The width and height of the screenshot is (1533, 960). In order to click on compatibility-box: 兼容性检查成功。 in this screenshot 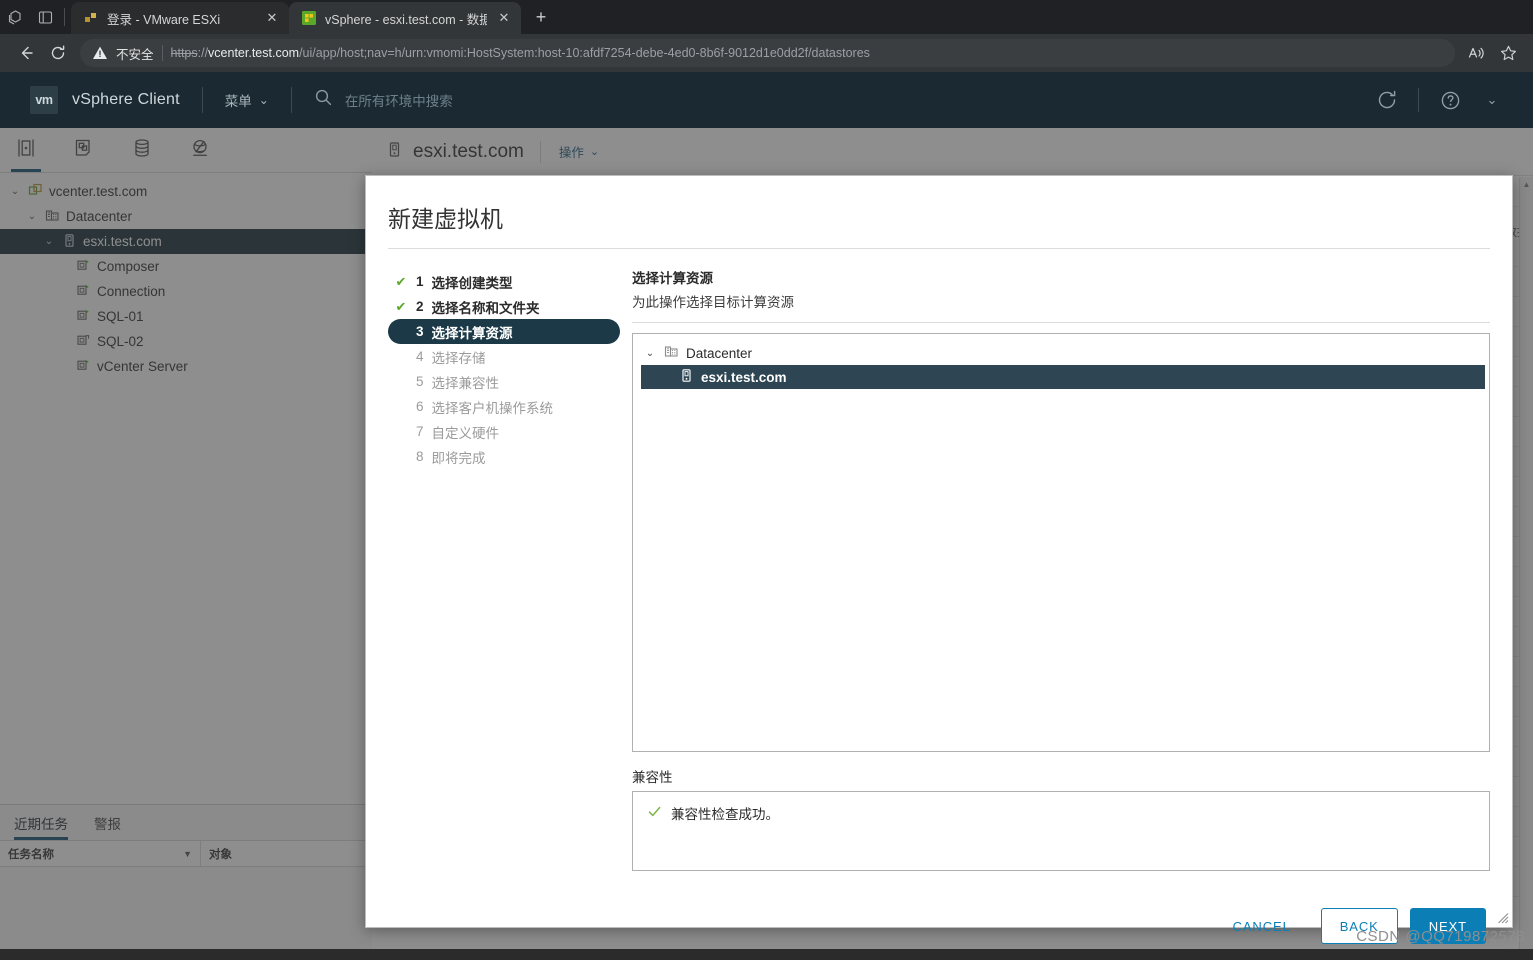, I will do `click(1061, 831)`.